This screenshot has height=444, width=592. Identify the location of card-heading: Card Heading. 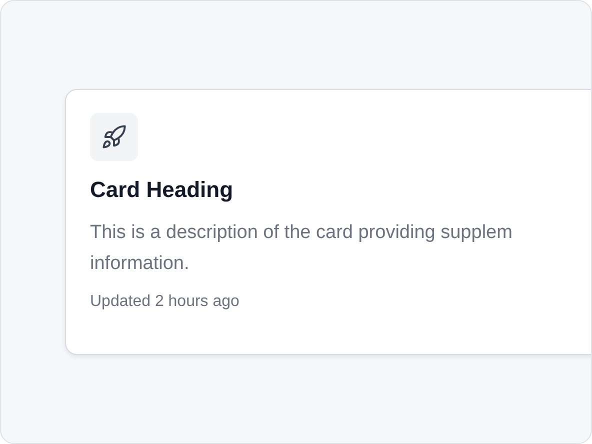
(162, 190).